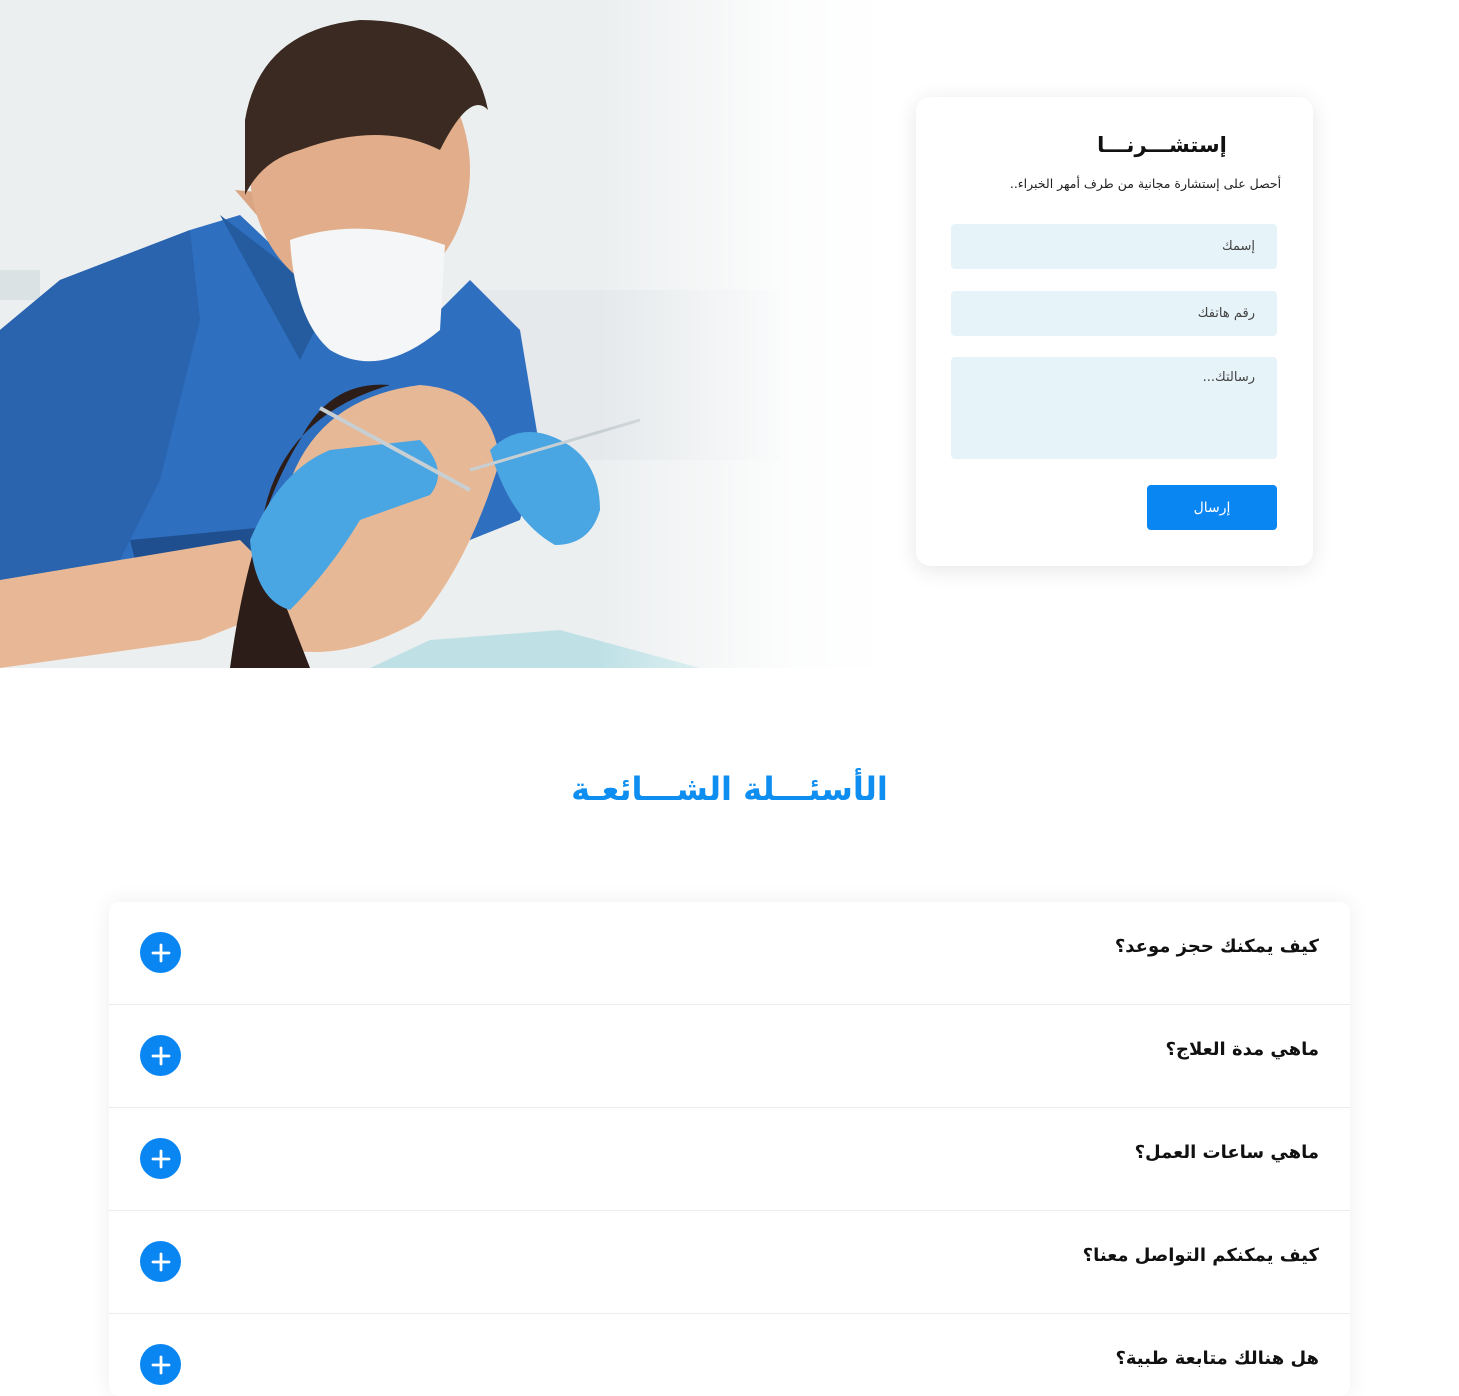  I want to click on faq-question: كيف يمكنك حجز موعد؟, so click(1216, 946).